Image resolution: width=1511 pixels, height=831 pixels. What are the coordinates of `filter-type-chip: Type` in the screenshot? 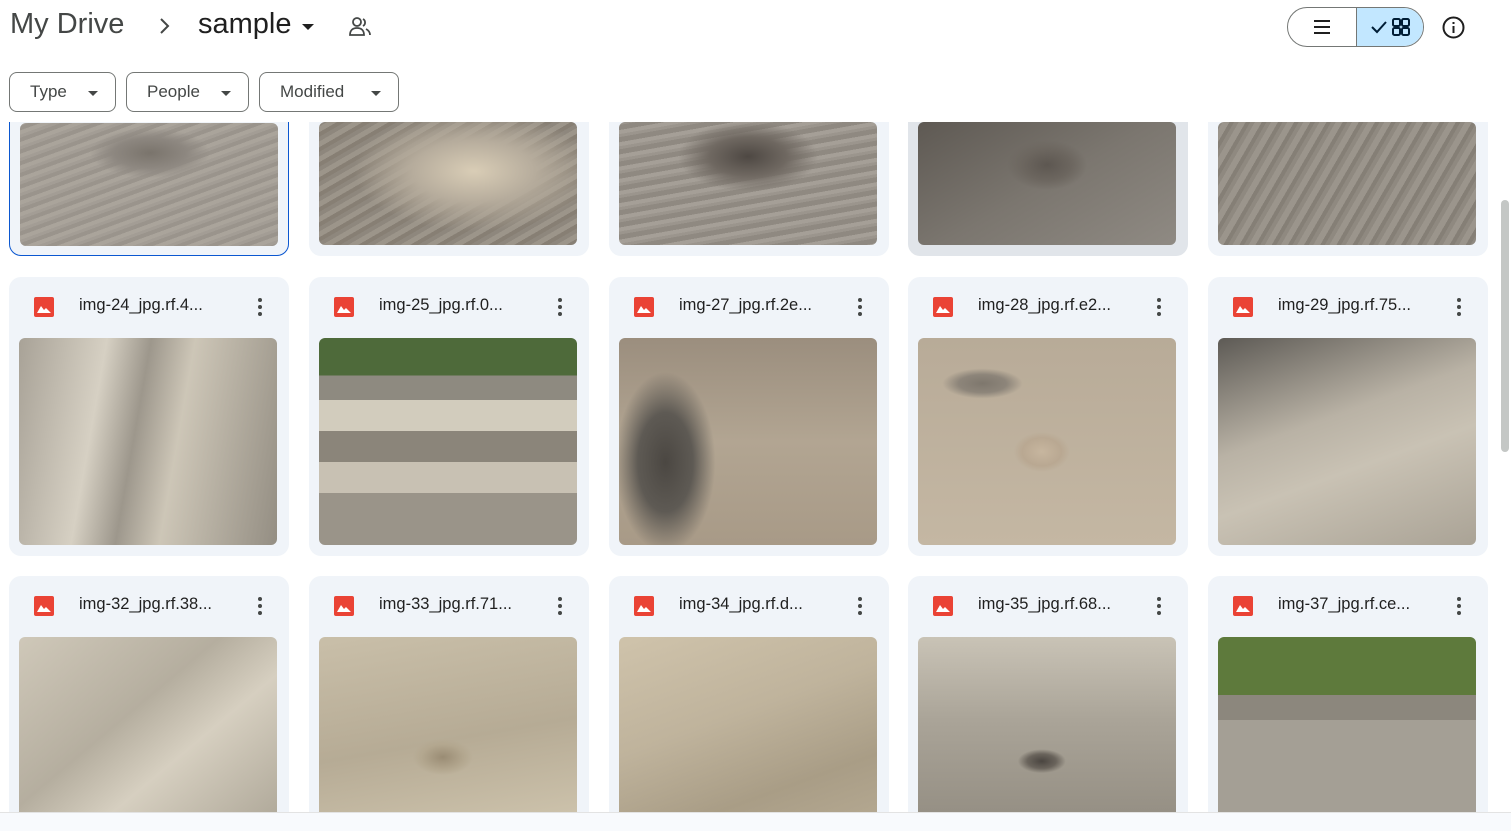 It's located at (62, 92).